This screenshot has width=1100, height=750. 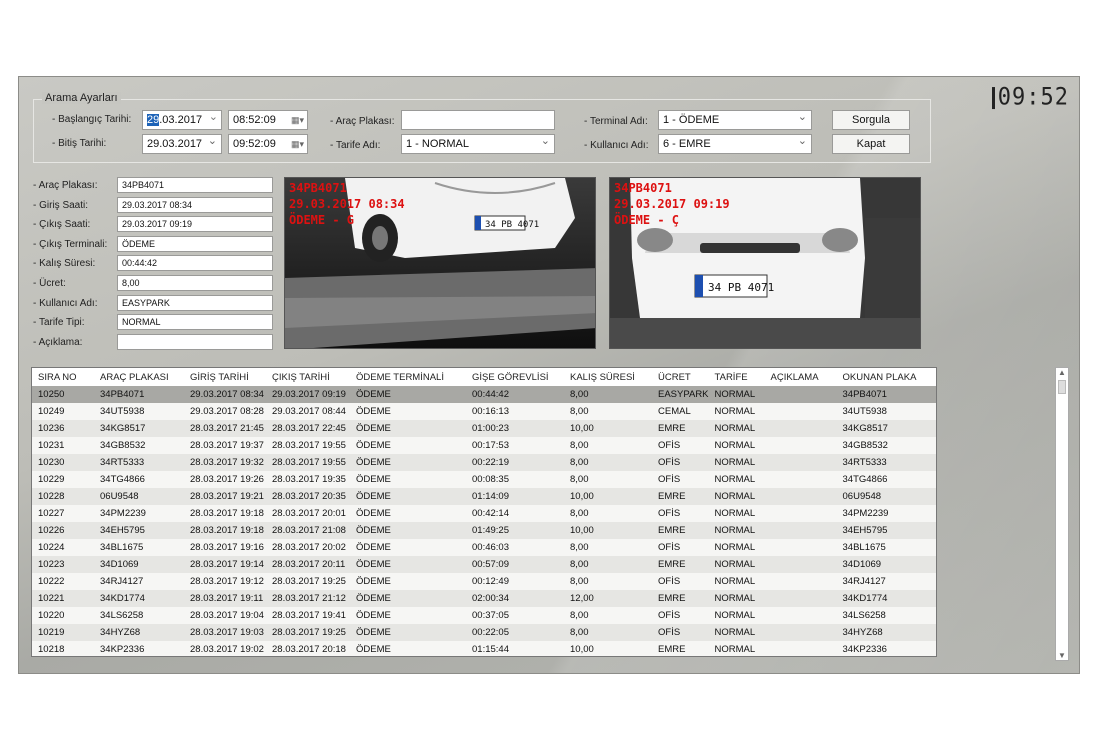 What do you see at coordinates (195, 204) in the screenshot?
I see `detail-value-field: 29.03.2017 08:34` at bounding box center [195, 204].